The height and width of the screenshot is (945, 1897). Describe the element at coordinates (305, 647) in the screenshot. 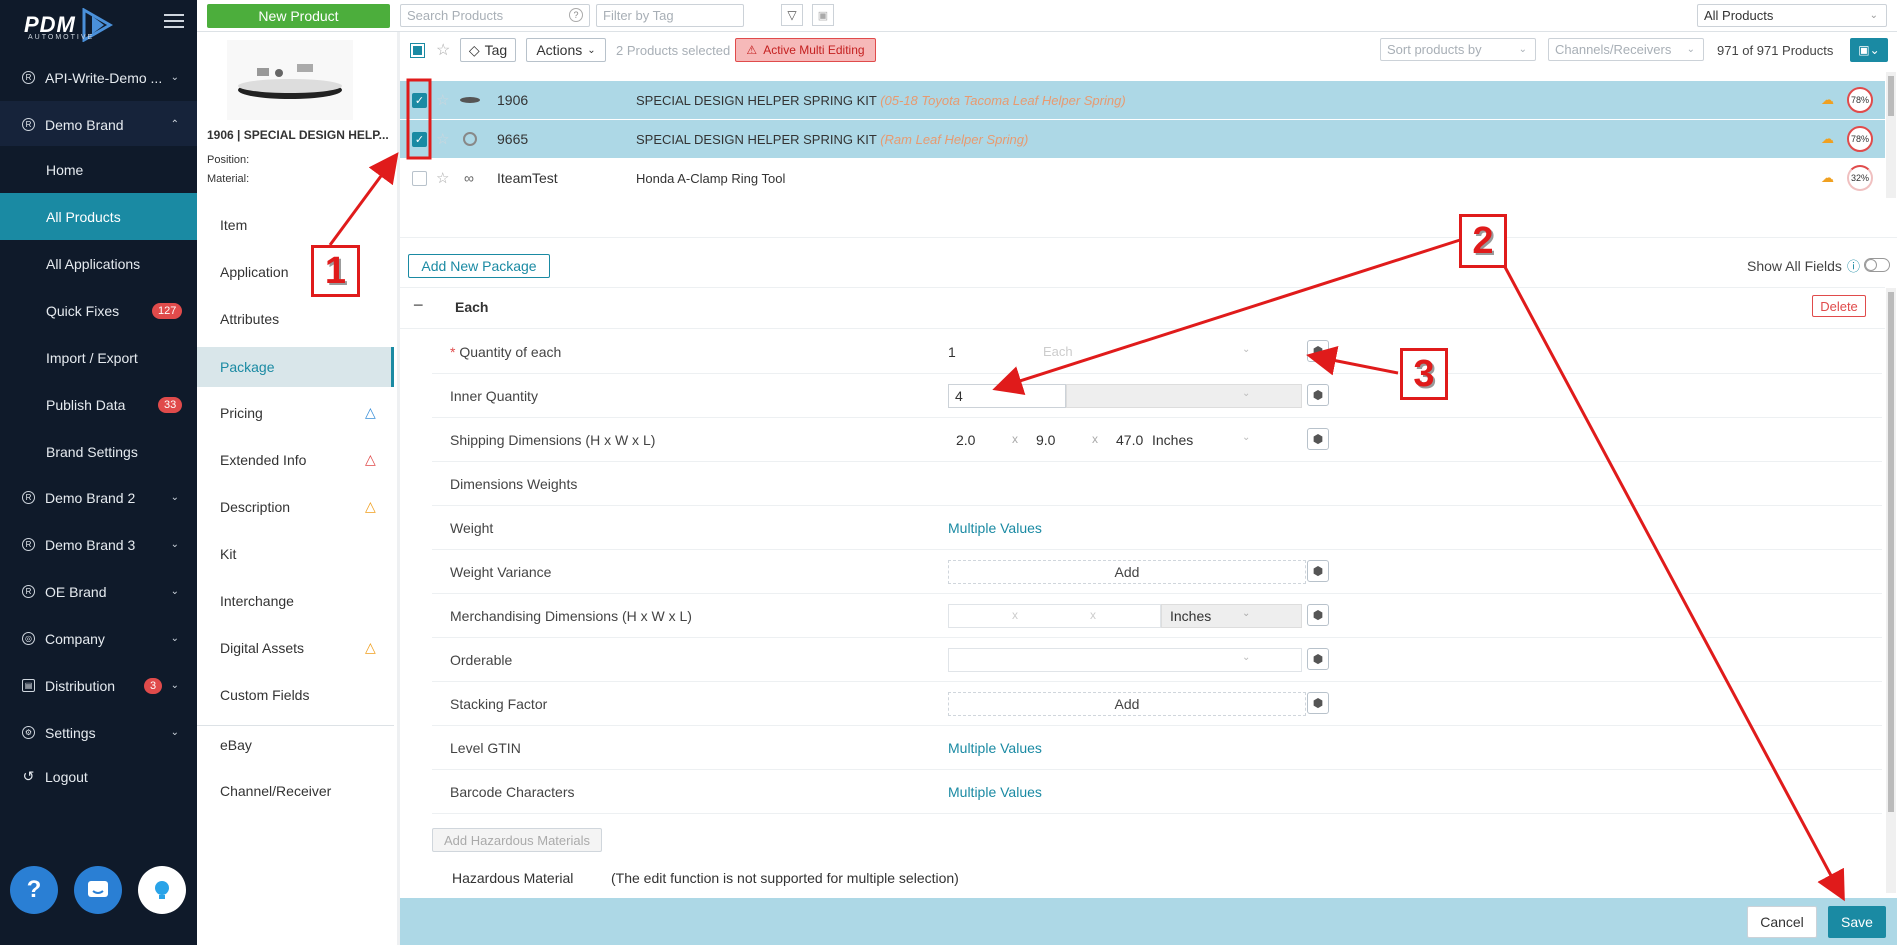

I see `menu-item-digital-assets: Digital Assets △` at that location.